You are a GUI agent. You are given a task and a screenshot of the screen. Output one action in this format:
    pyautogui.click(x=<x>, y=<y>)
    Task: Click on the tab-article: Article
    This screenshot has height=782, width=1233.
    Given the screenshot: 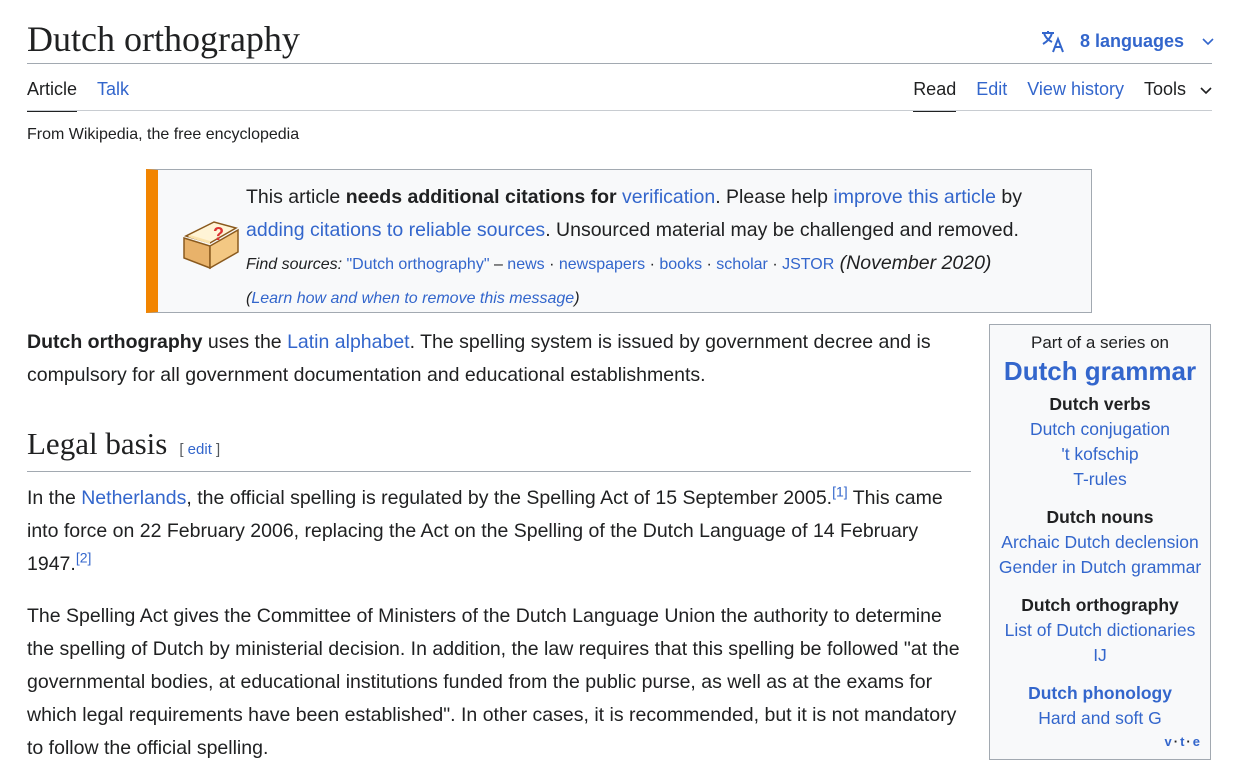 What is the action you would take?
    pyautogui.click(x=52, y=95)
    